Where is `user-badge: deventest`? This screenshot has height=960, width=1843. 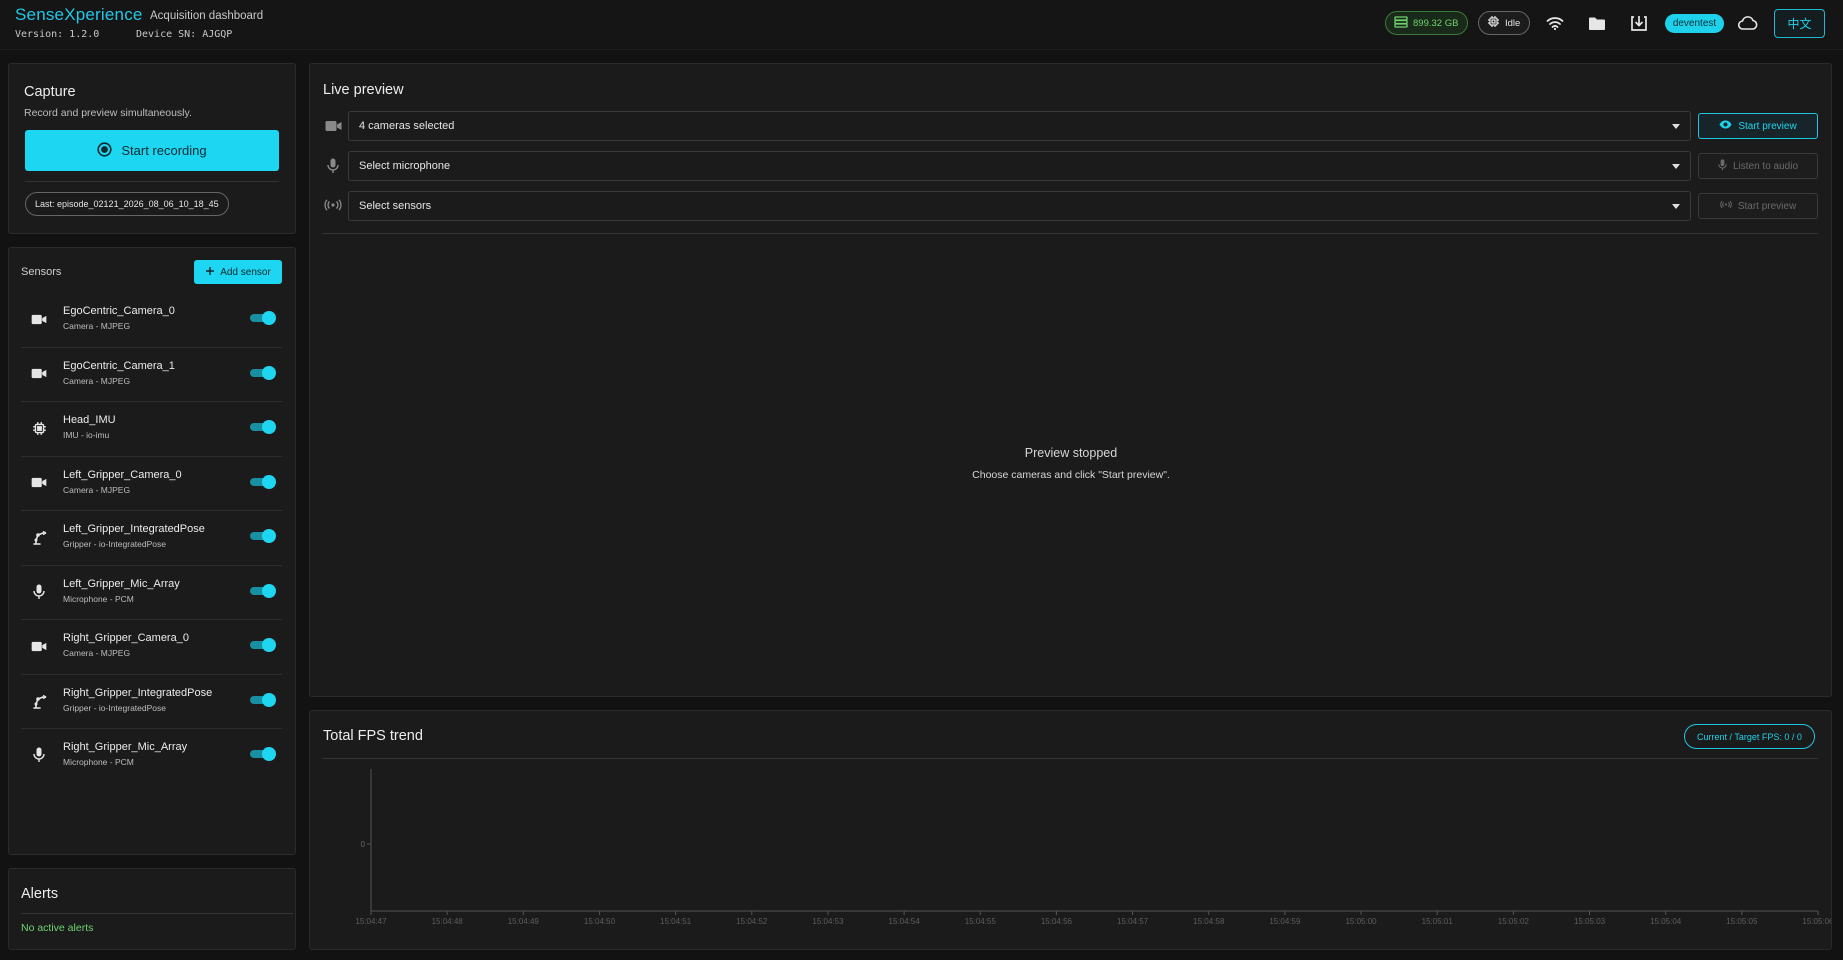
user-badge: deventest is located at coordinates (1694, 23).